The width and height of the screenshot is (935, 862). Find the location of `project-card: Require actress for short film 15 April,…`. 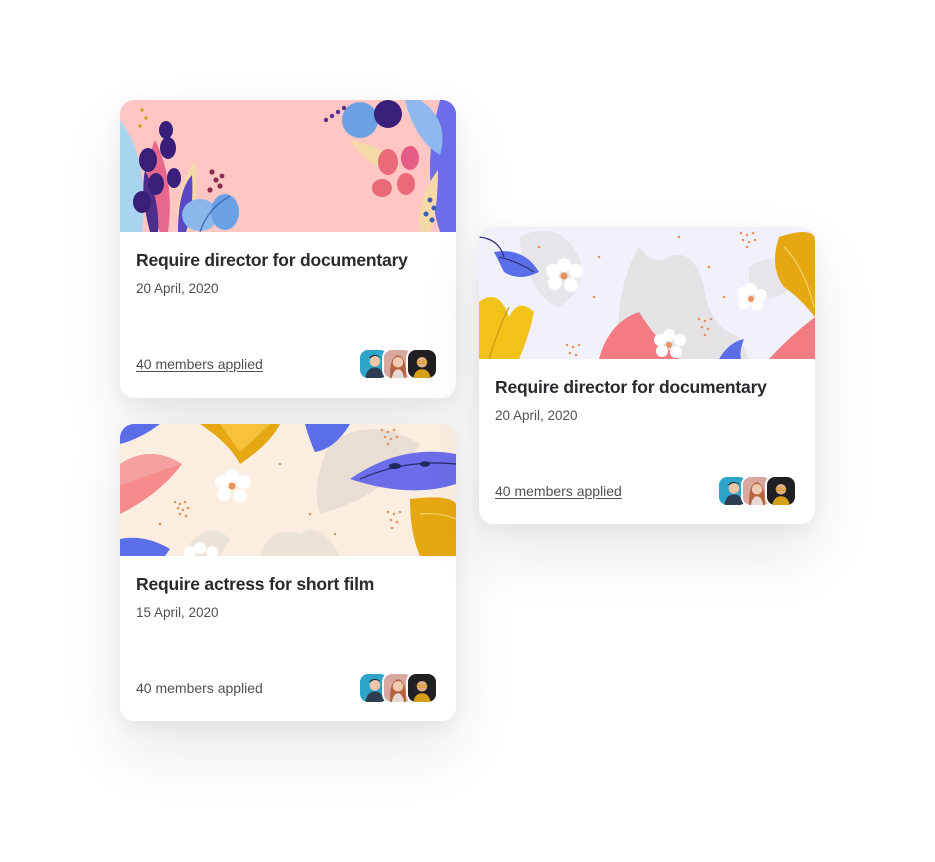

project-card: Require actress for short film 15 April,… is located at coordinates (288, 572).